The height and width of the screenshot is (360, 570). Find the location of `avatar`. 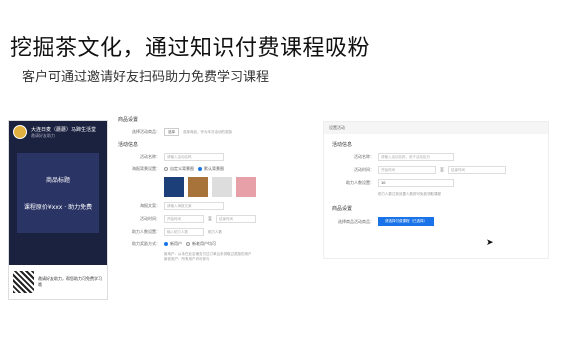

avatar is located at coordinates (20, 132).